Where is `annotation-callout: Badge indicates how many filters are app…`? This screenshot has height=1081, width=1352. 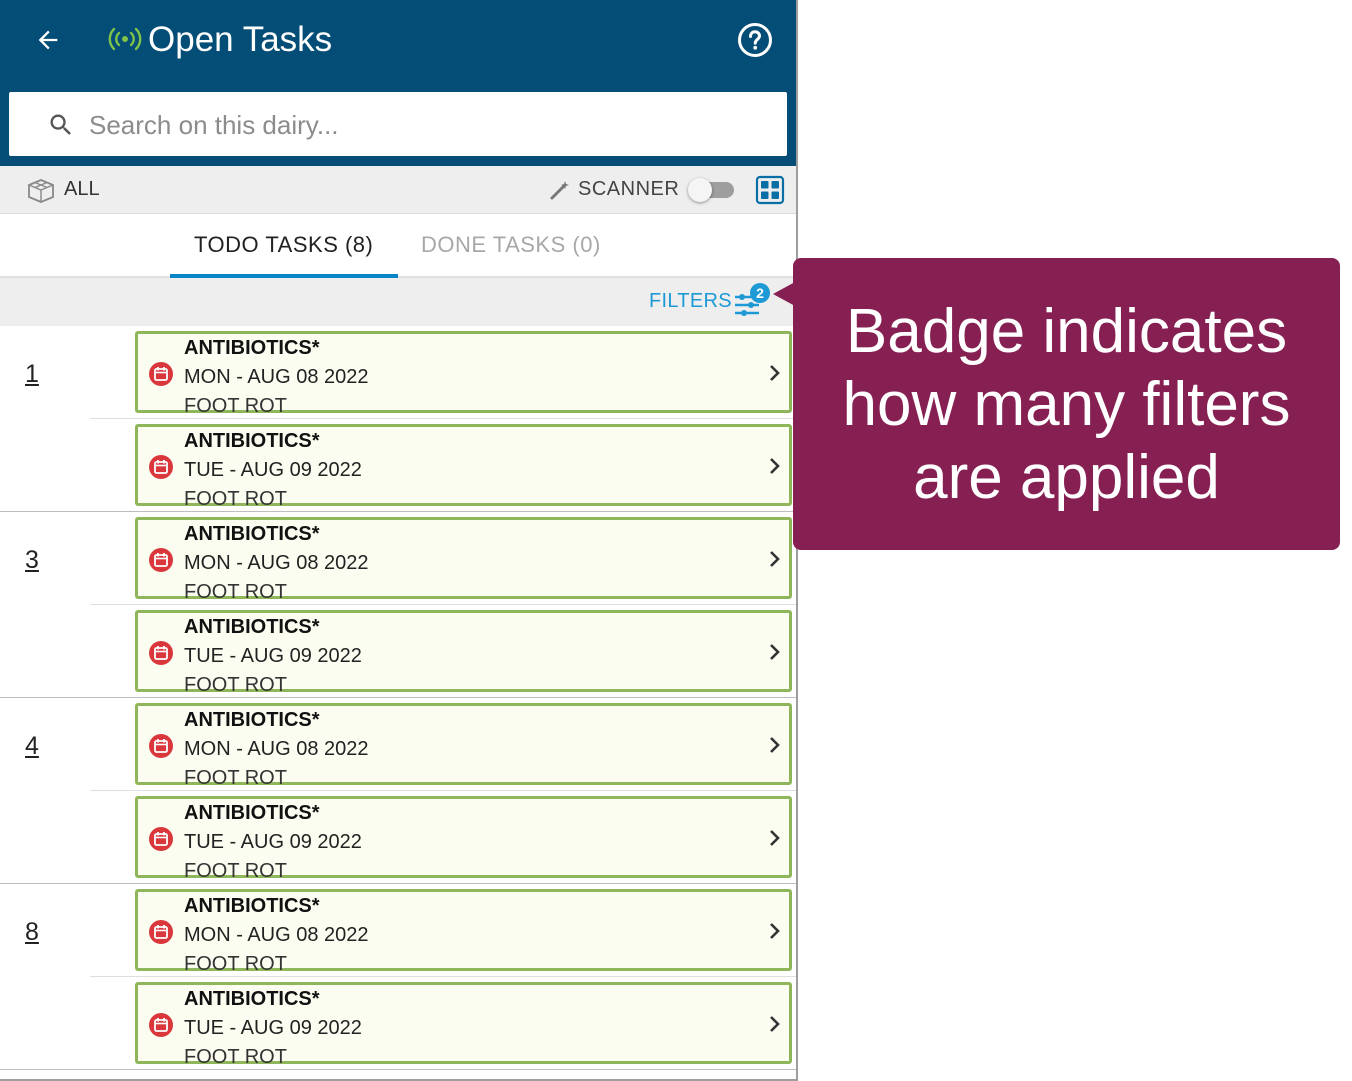 annotation-callout: Badge indicates how many filters are app… is located at coordinates (1066, 404).